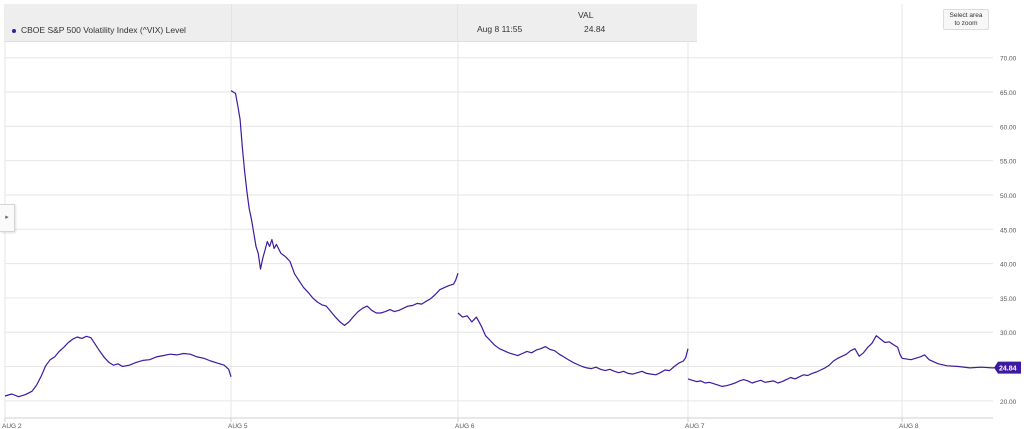  I want to click on hover-value: 24.84, so click(595, 29).